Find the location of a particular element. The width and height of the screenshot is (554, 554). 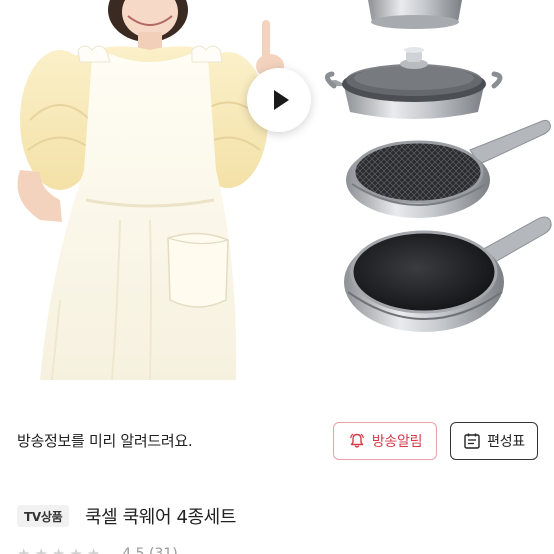

play-icon is located at coordinates (281, 100).